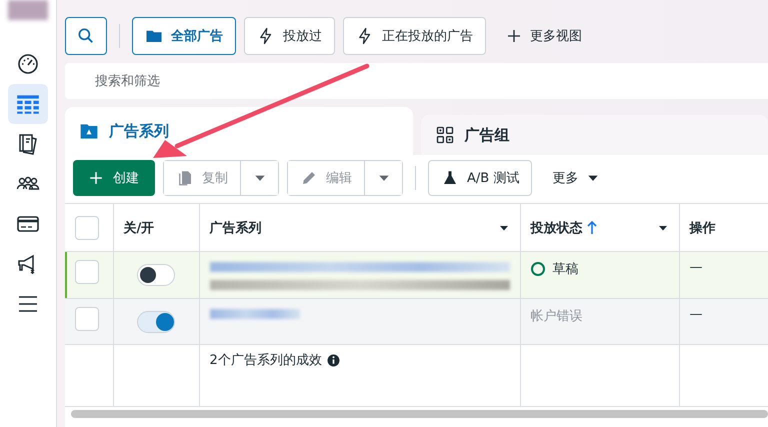 The height and width of the screenshot is (427, 768). I want to click on results-summary: 2个广告系列的成效, so click(266, 360).